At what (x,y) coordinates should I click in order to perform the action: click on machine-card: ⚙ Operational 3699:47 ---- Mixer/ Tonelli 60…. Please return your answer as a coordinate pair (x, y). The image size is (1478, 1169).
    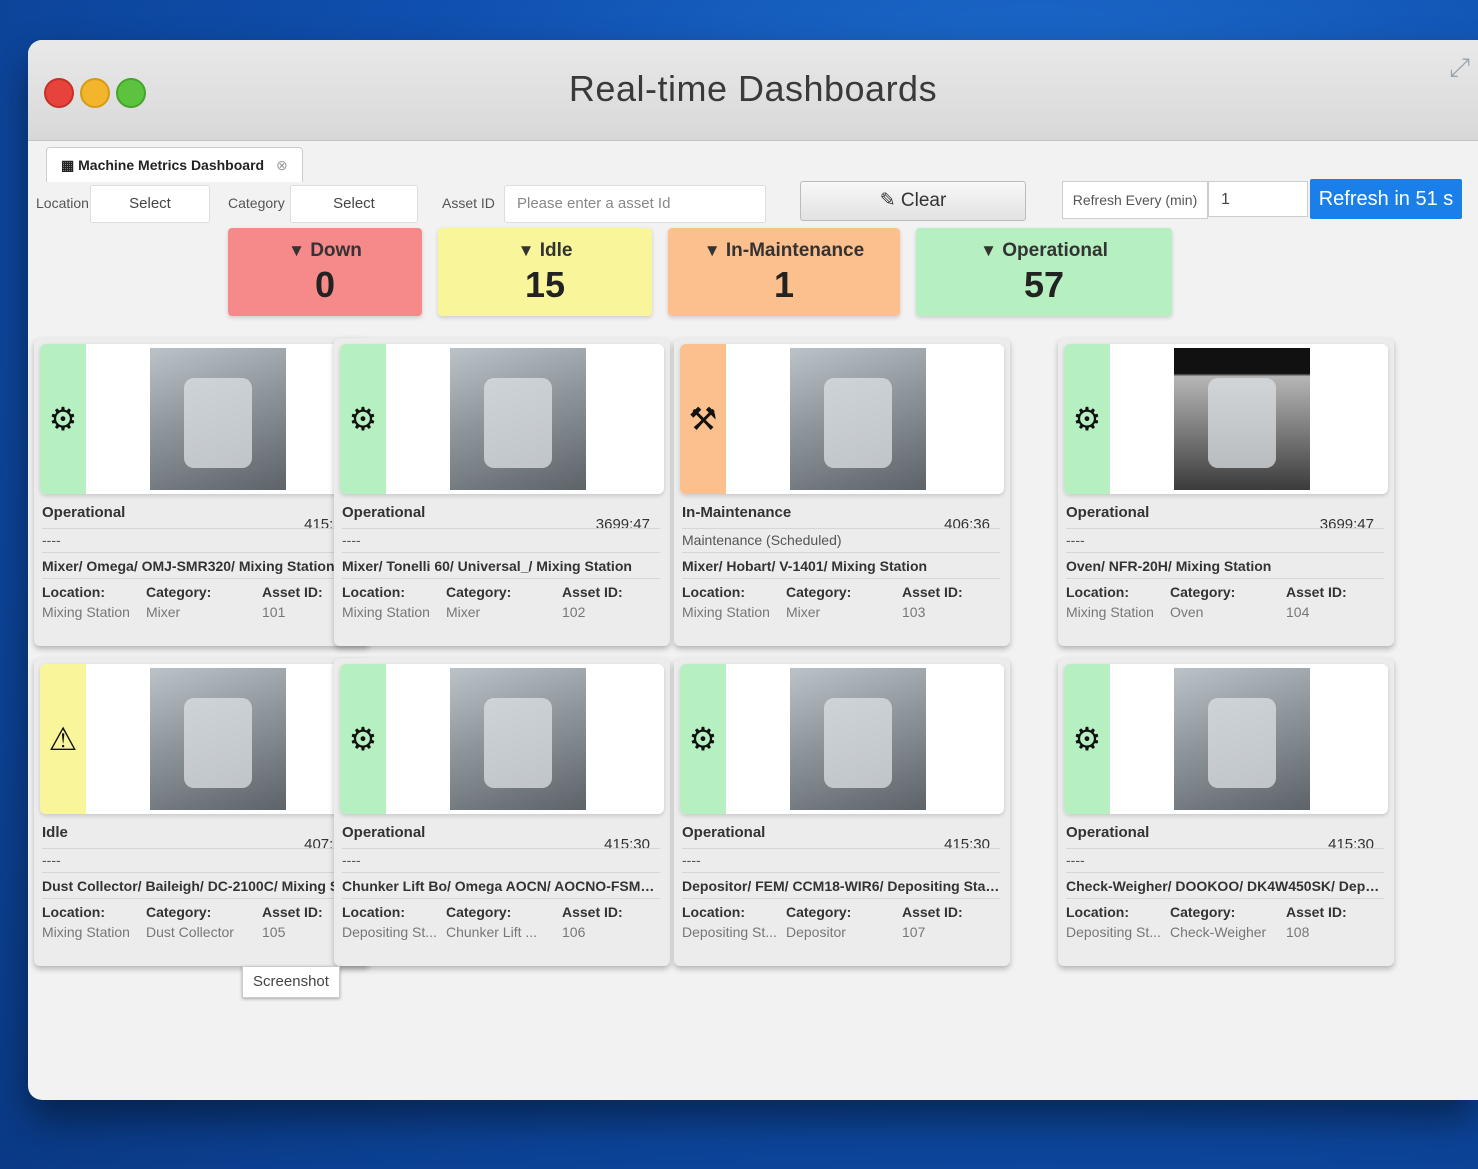
    Looking at the image, I should click on (502, 492).